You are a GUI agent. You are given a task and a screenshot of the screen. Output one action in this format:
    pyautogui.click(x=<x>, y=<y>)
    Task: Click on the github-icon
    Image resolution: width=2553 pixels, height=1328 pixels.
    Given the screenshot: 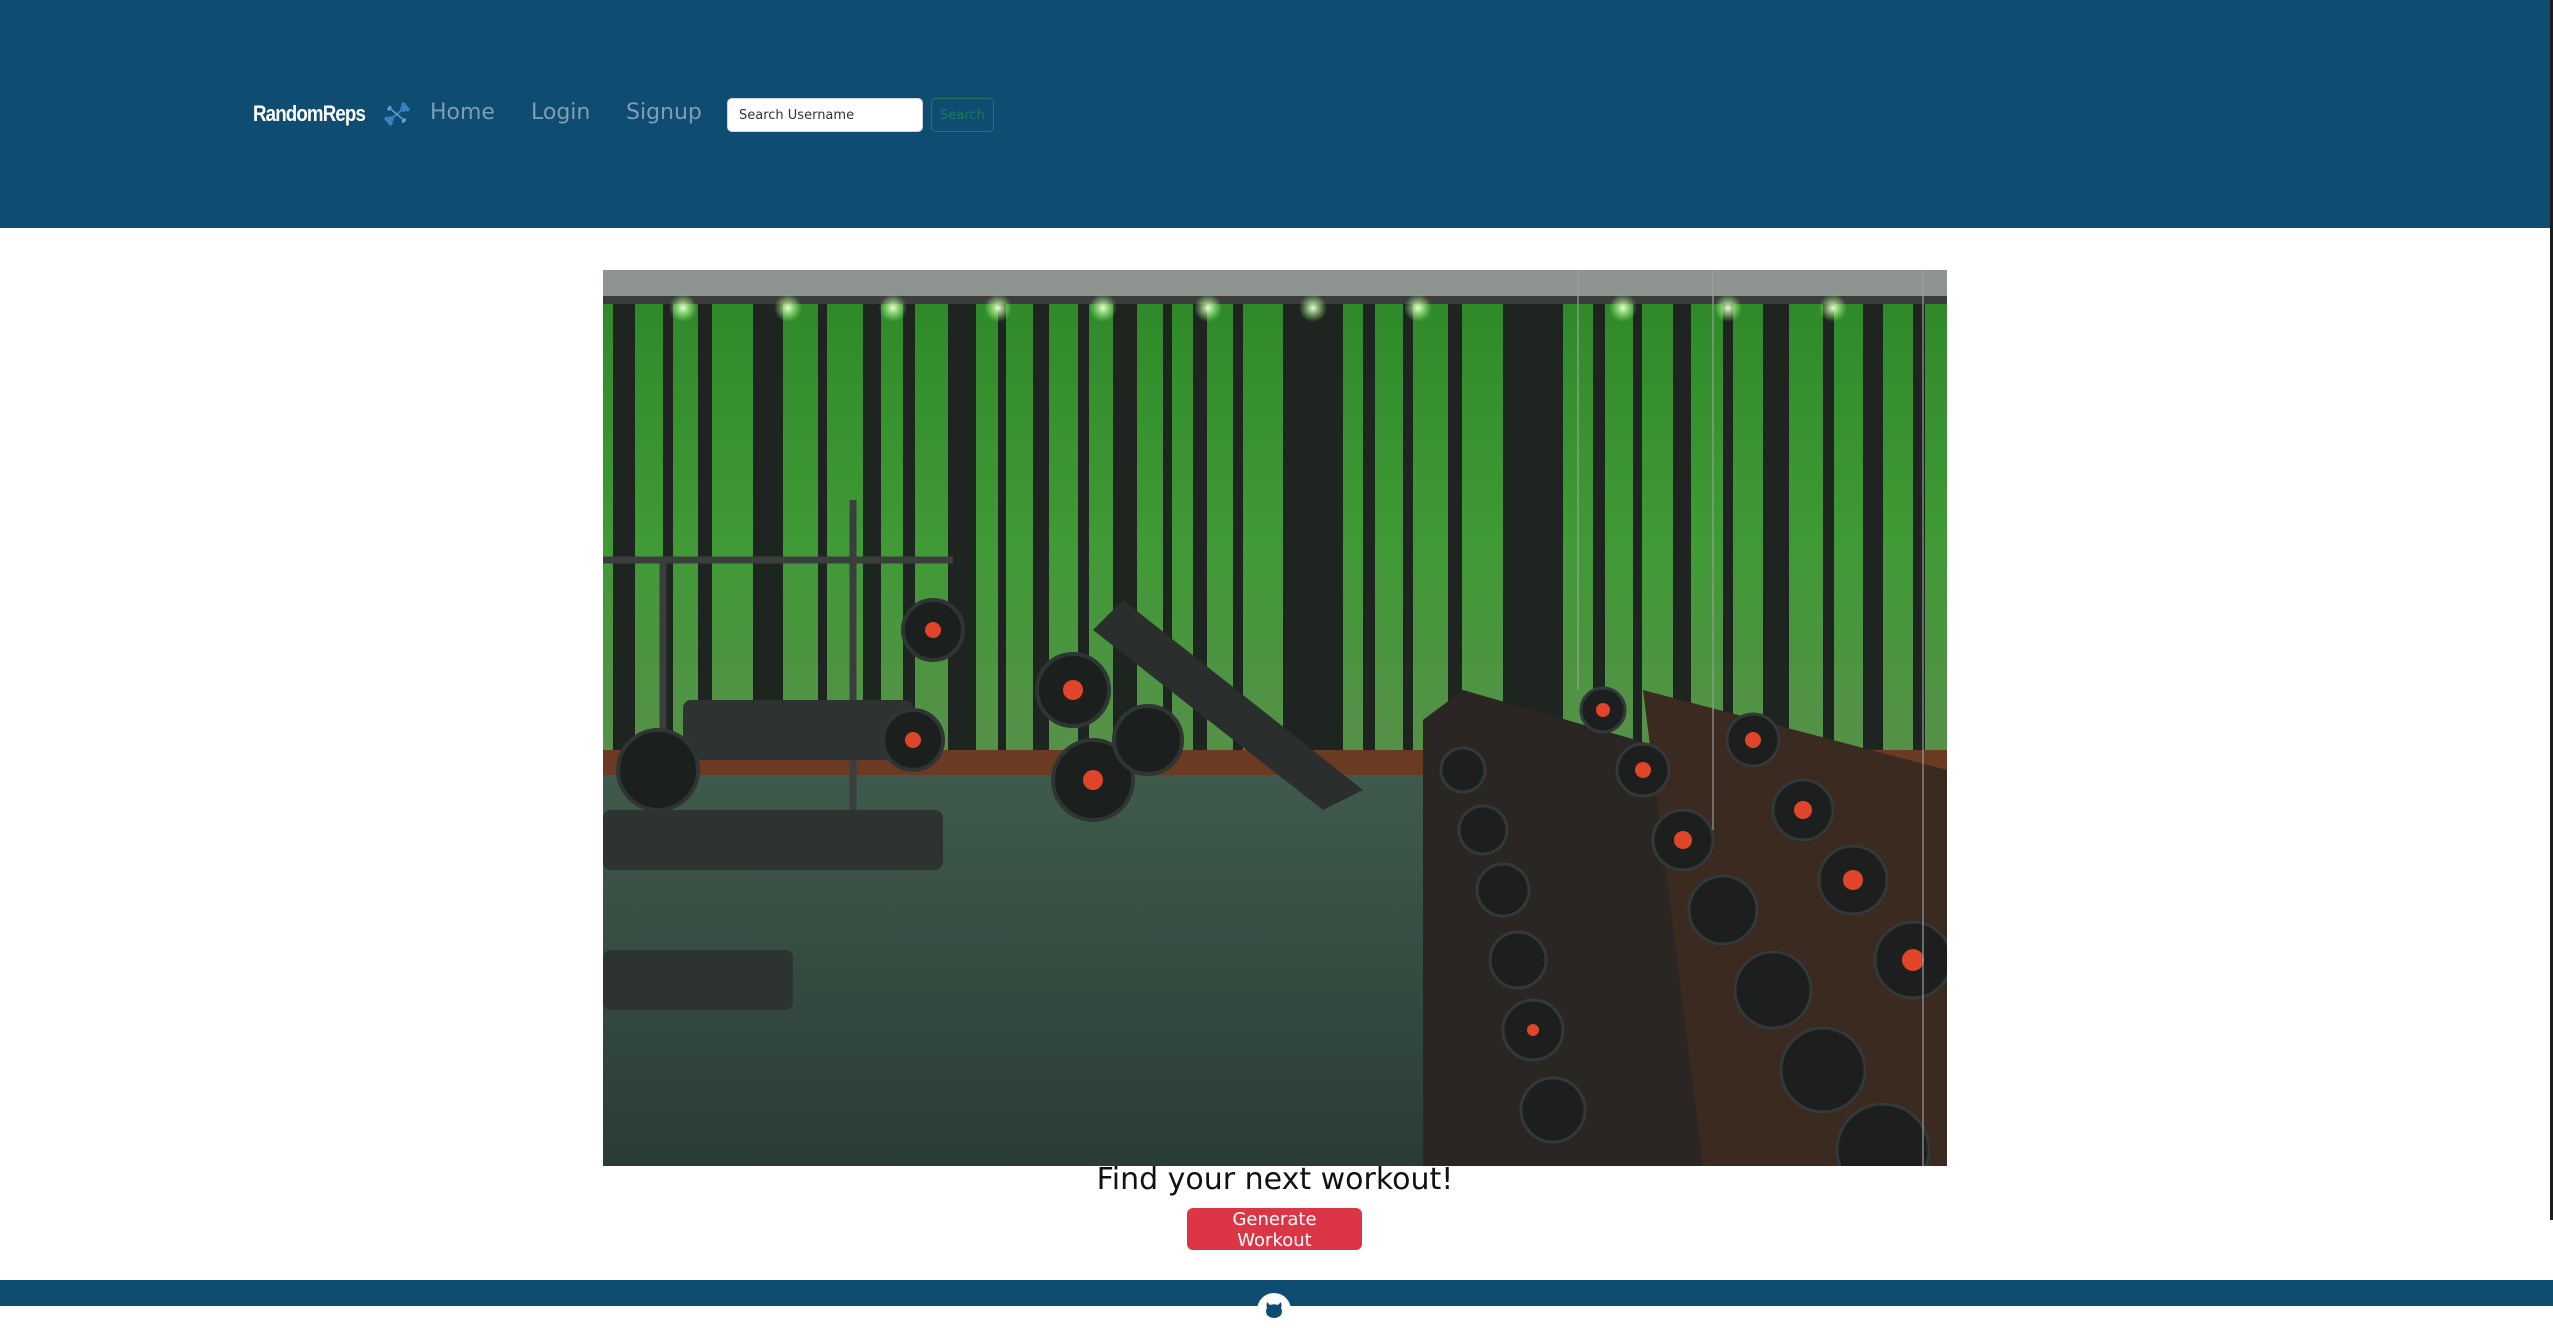 What is the action you would take?
    pyautogui.click(x=1274, y=1310)
    